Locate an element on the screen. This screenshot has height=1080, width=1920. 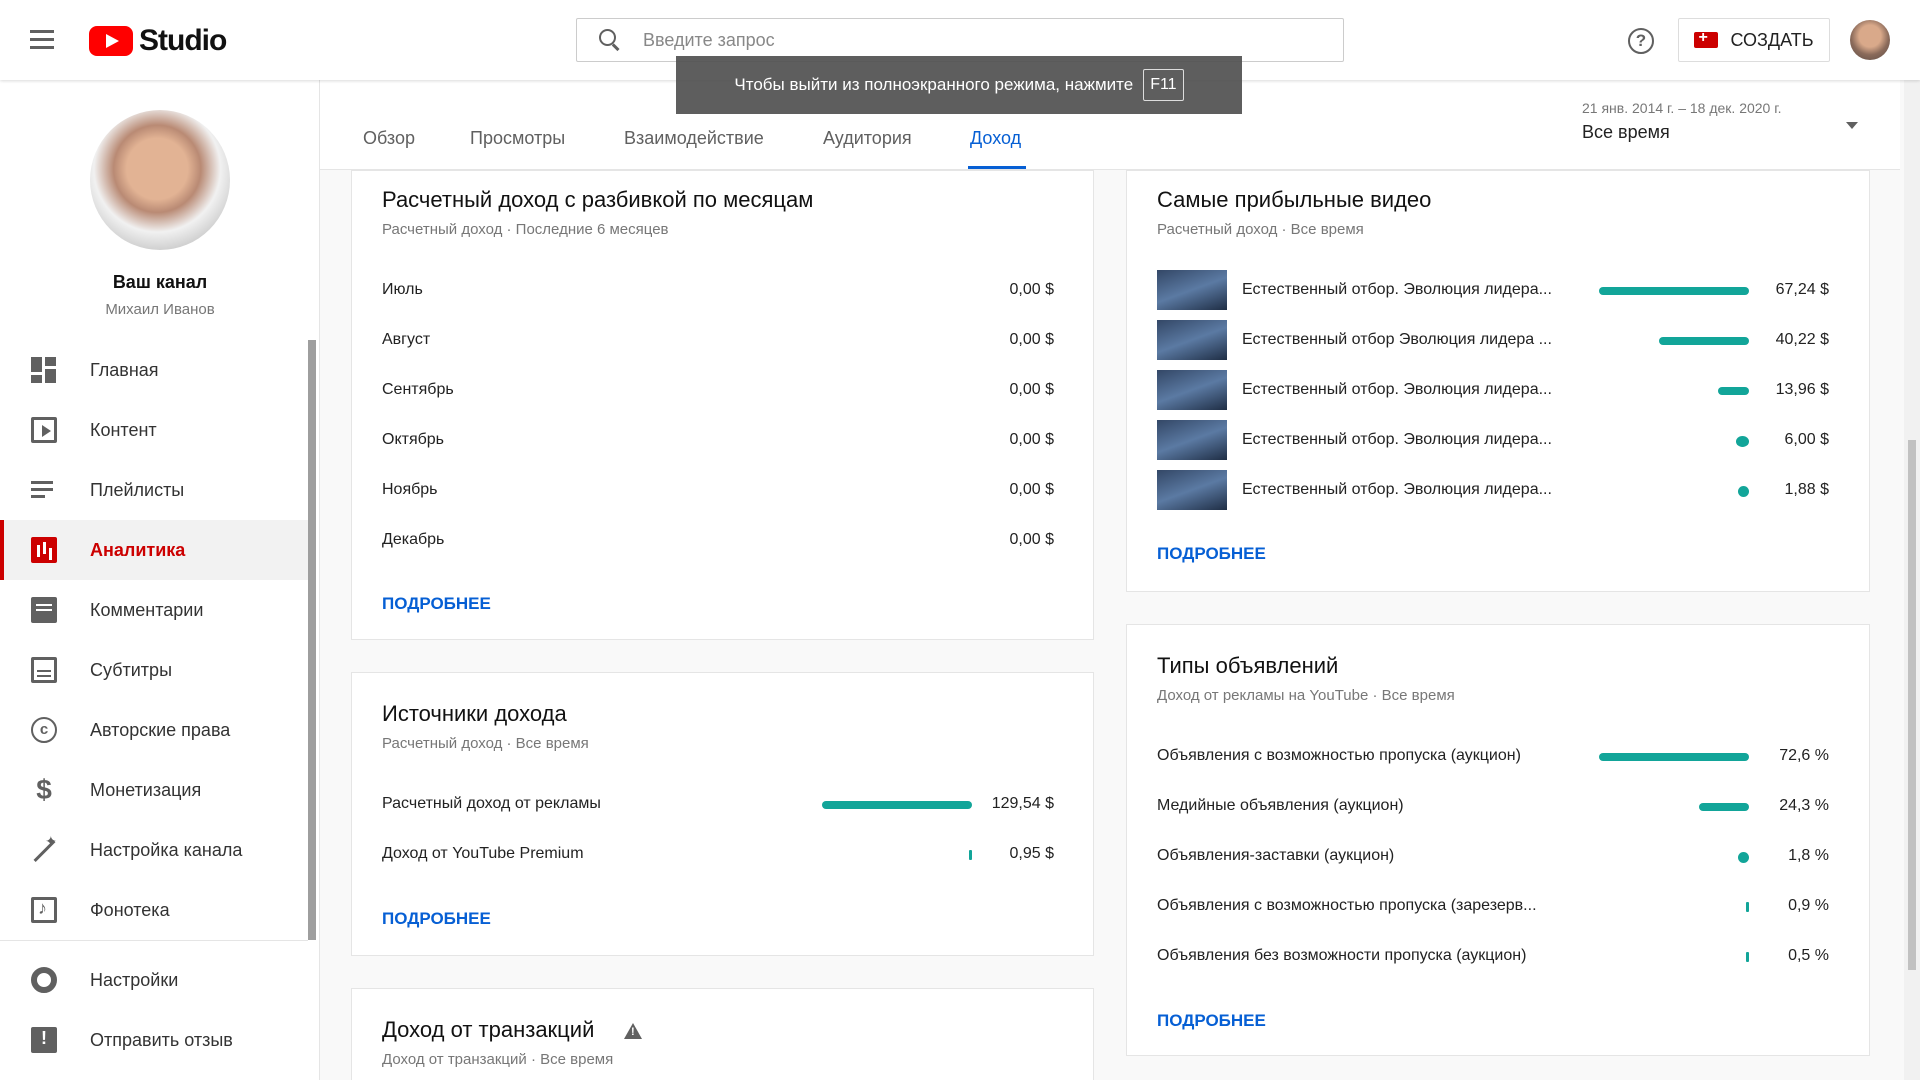
video-revenue: 1,88 $ is located at coordinates (1806, 489).